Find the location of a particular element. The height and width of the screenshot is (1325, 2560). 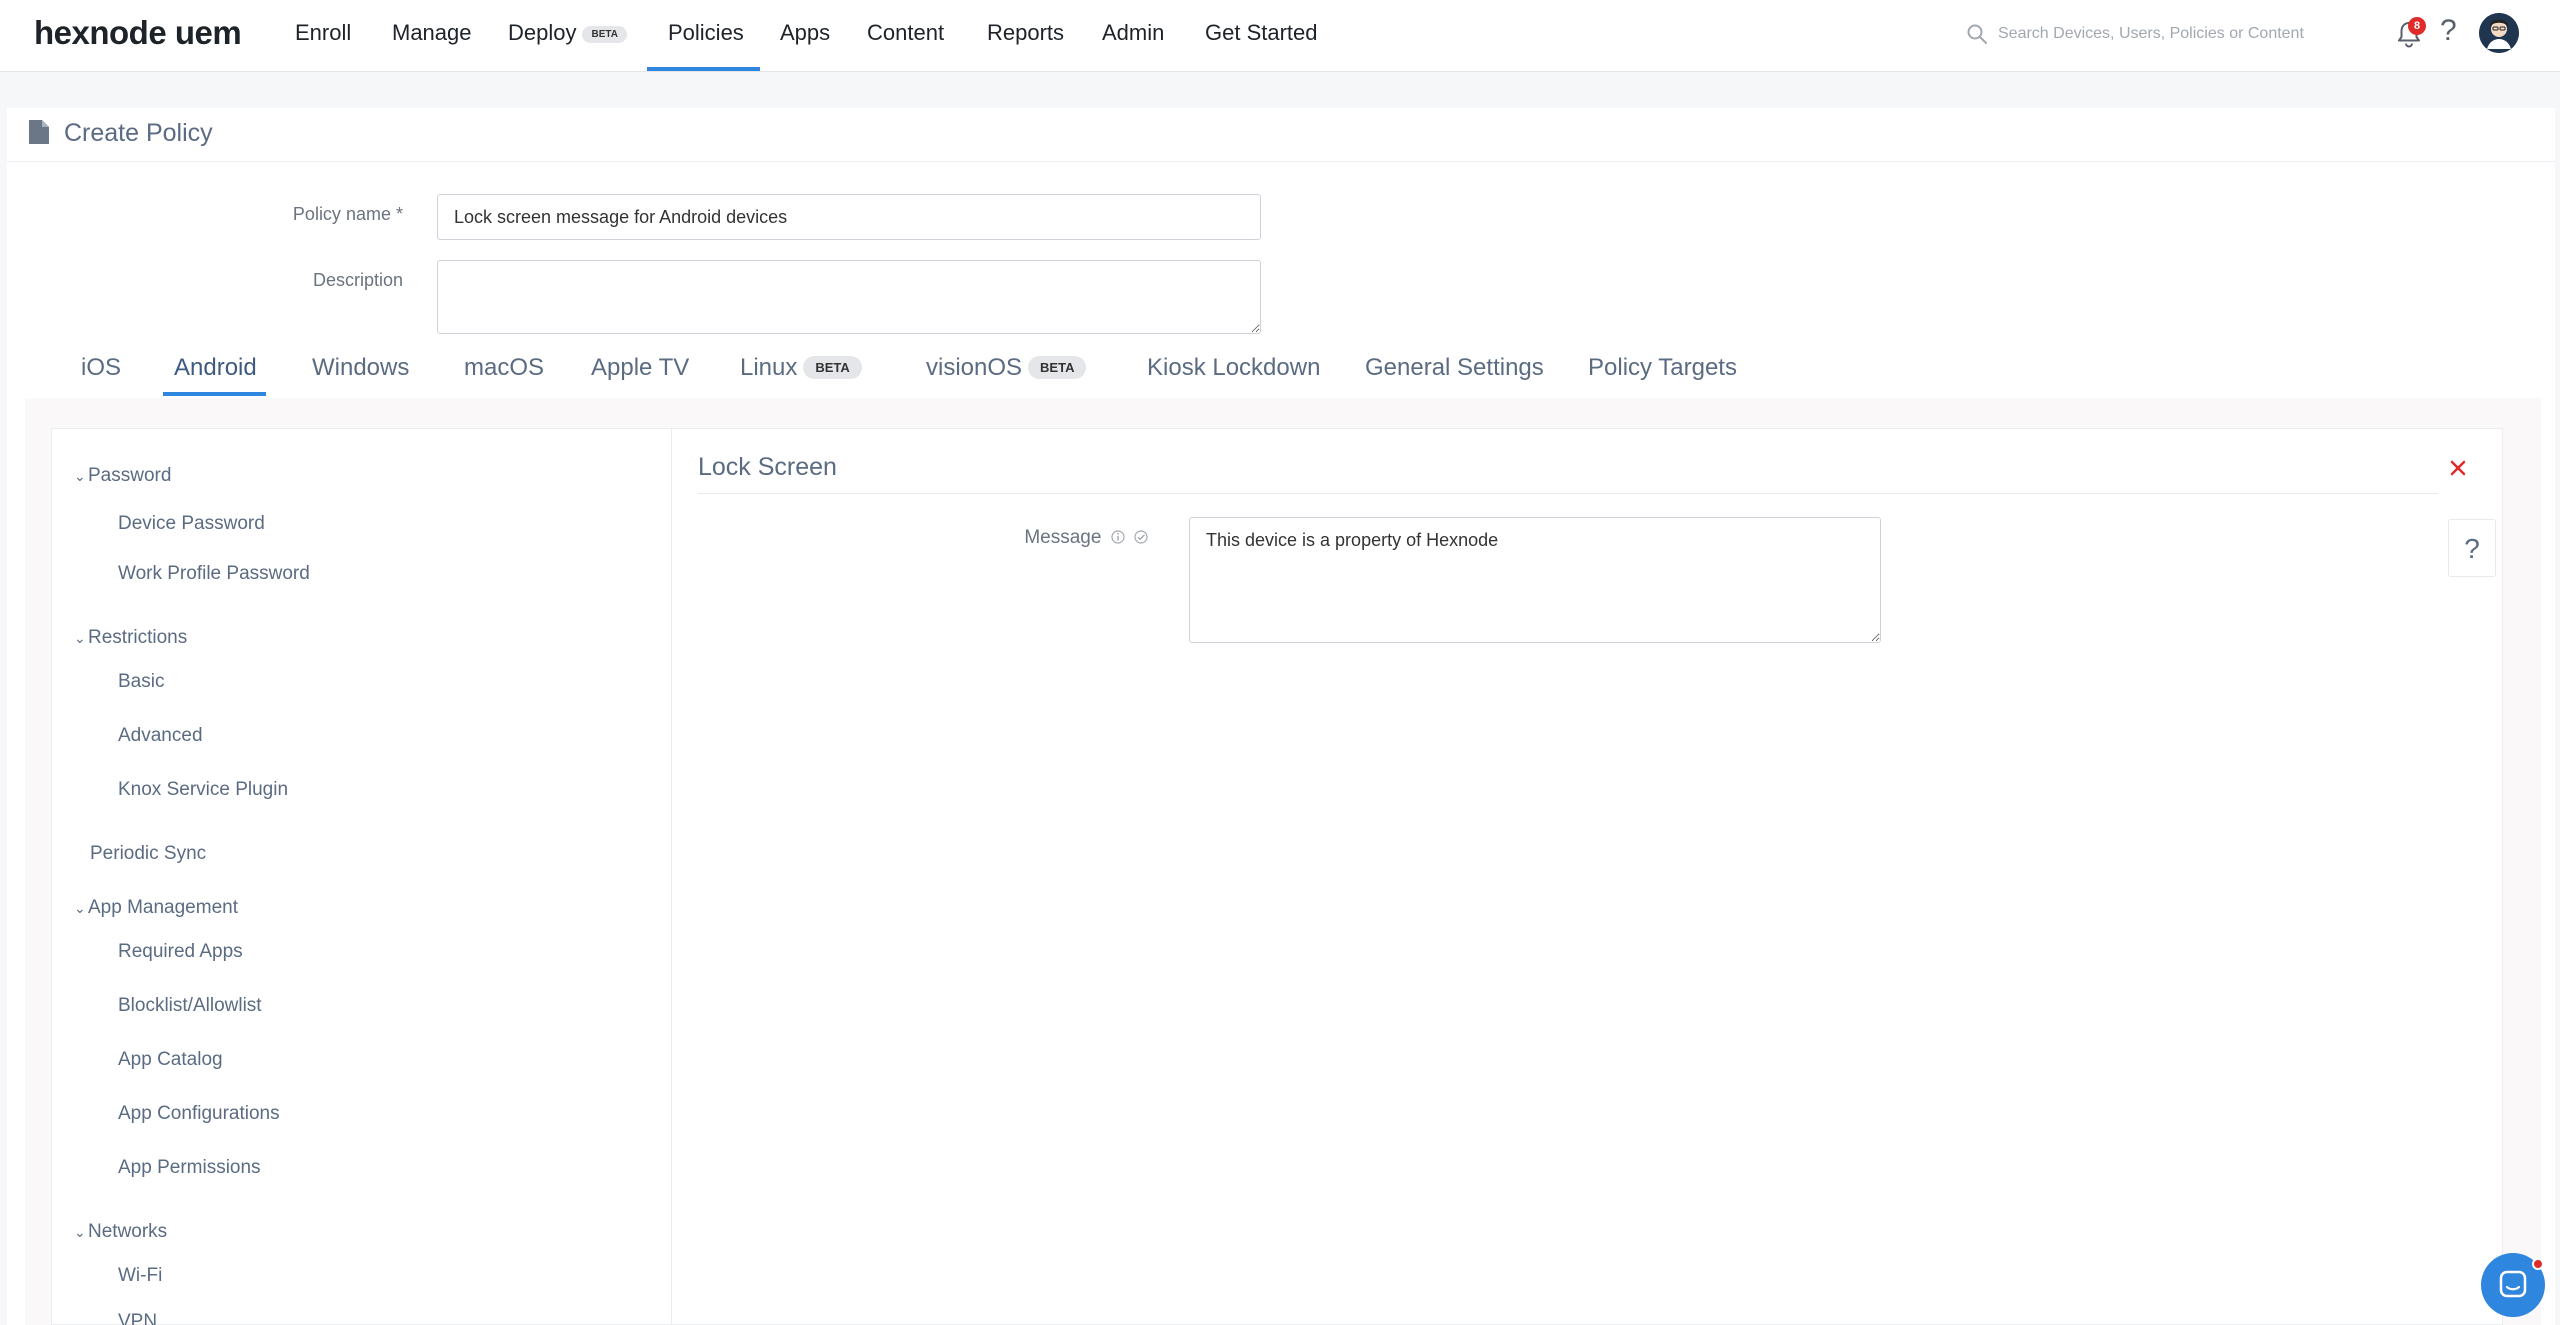

nav-apps-label: Apps is located at coordinates (805, 32).